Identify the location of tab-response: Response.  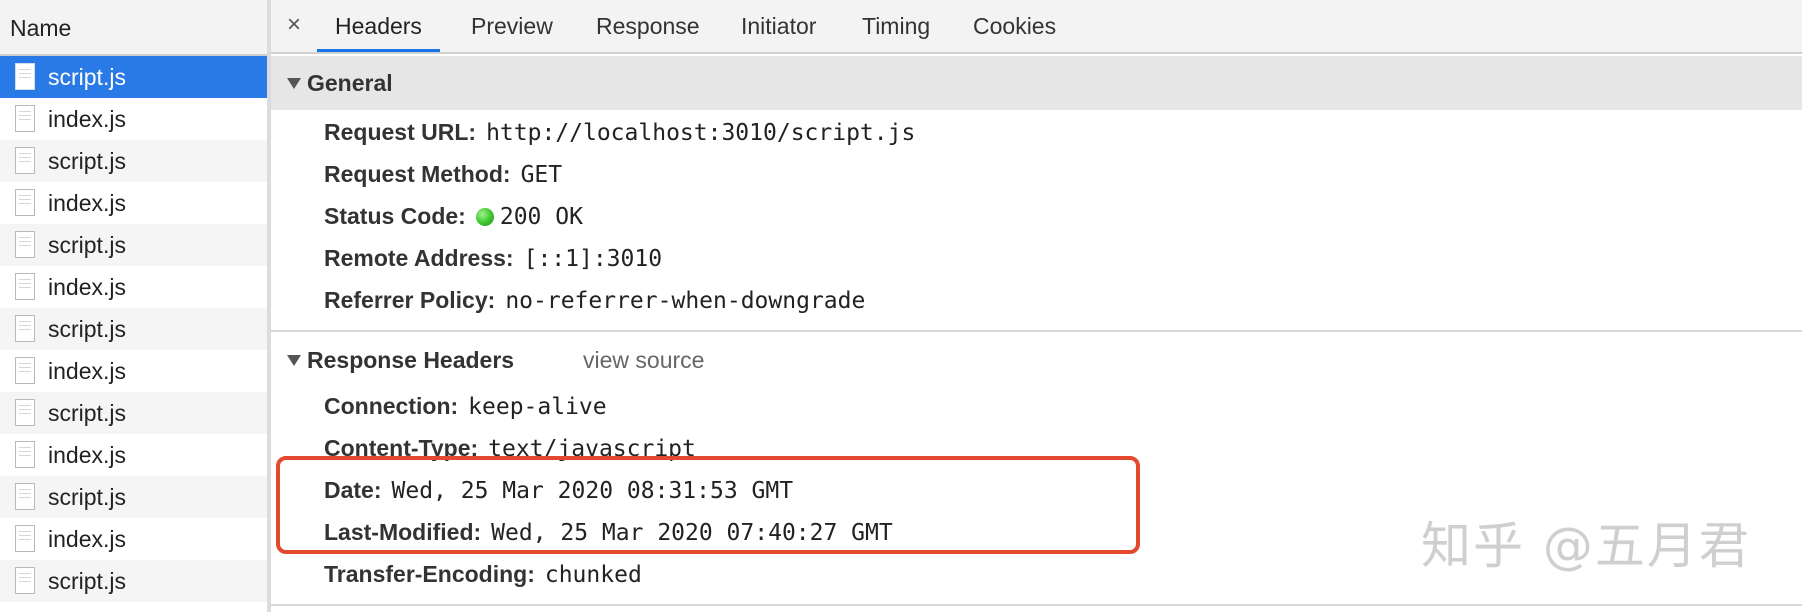
(648, 26).